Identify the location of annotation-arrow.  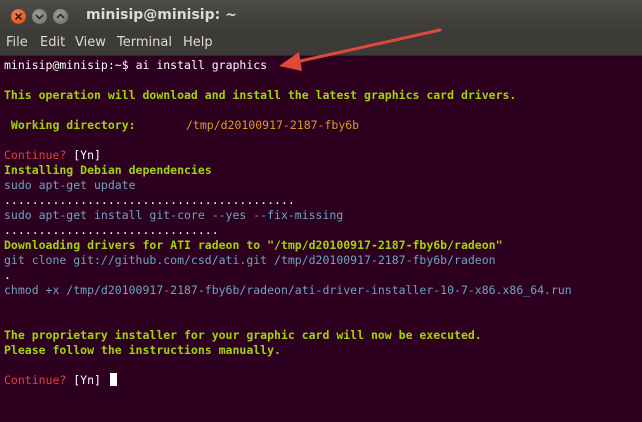
(360, 49).